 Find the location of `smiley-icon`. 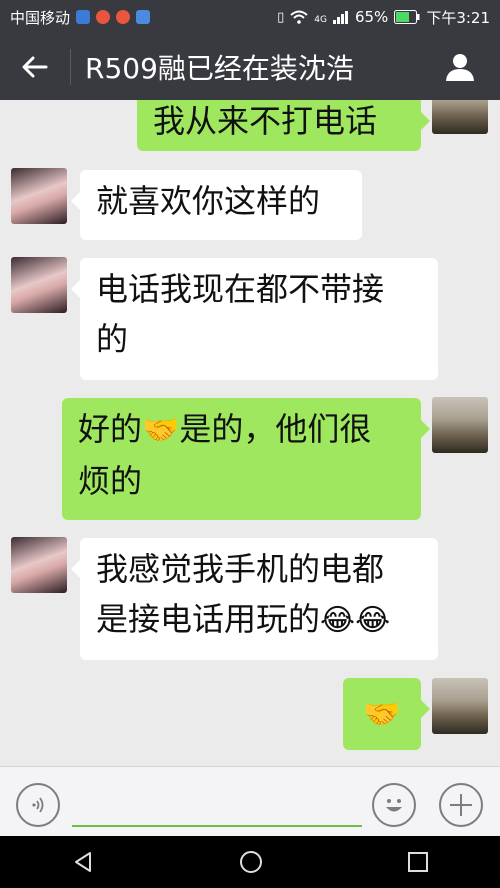

smiley-icon is located at coordinates (394, 805).